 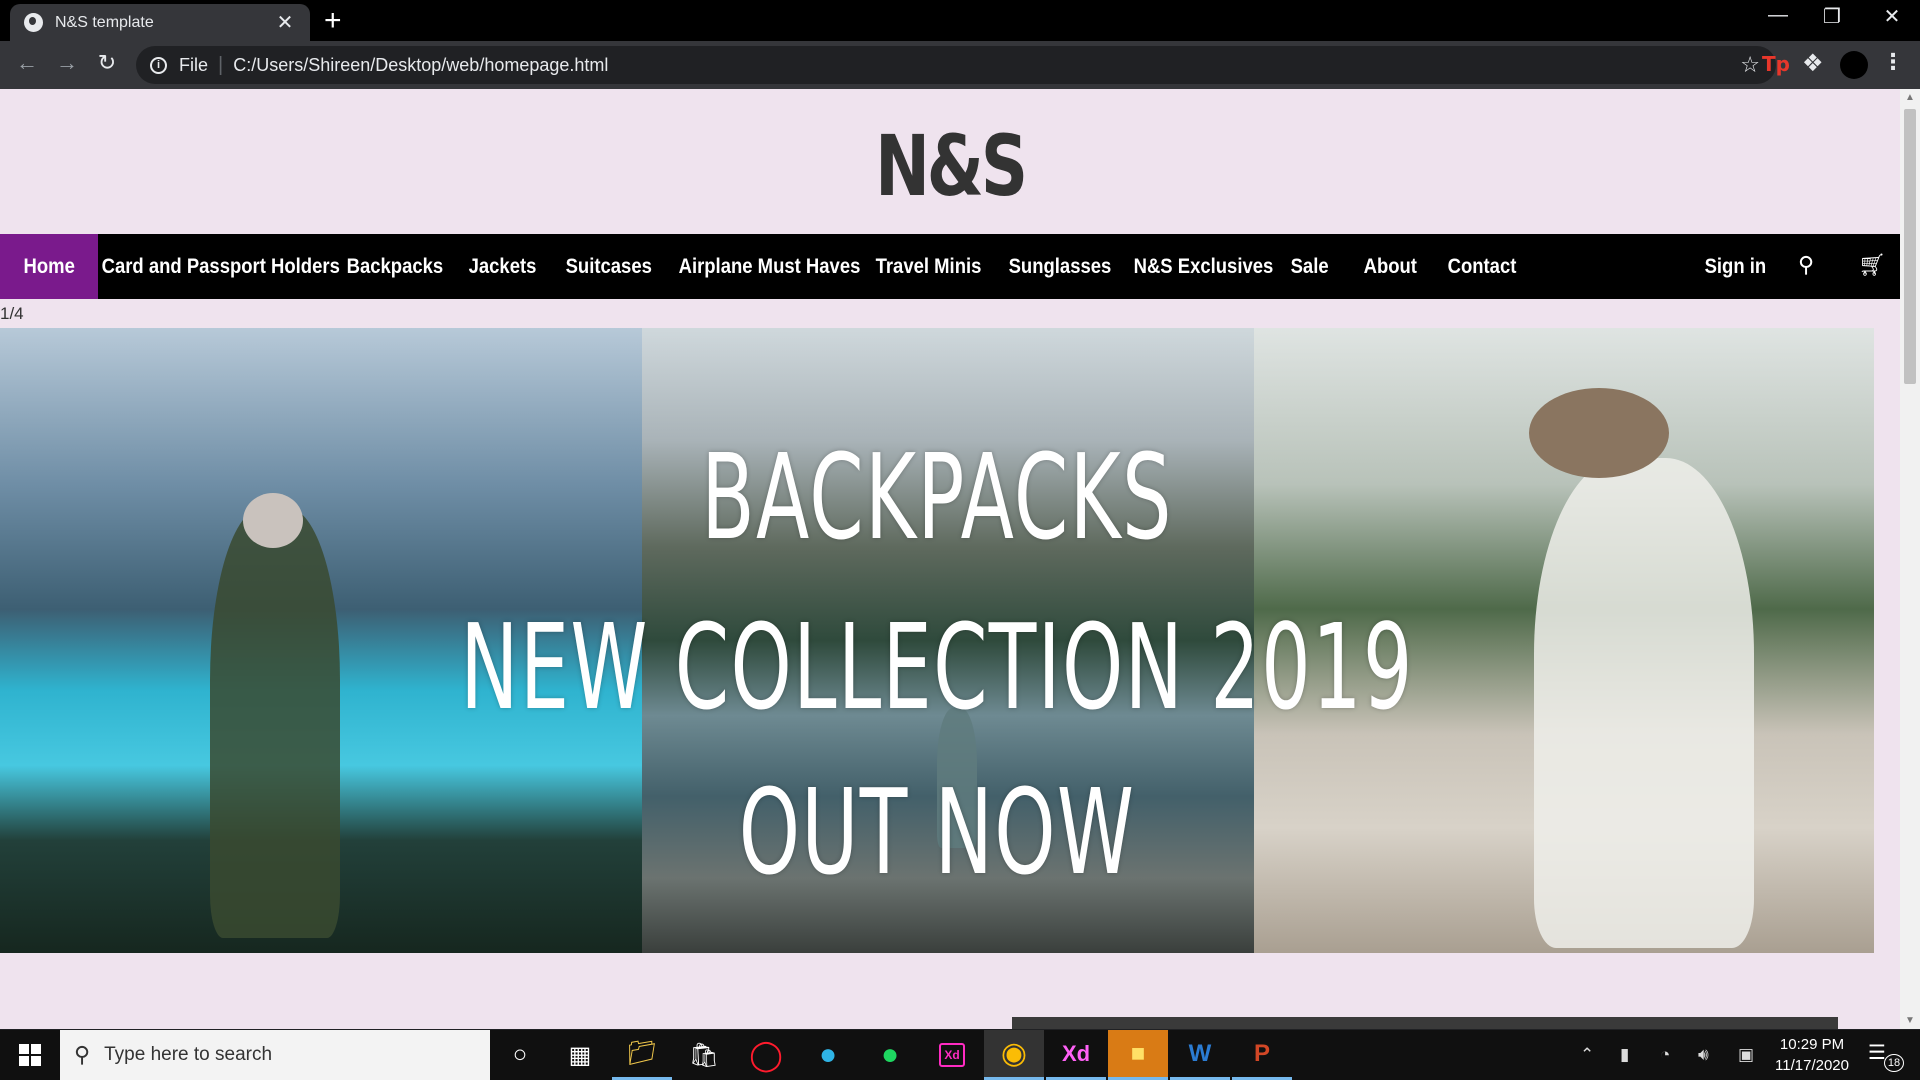 What do you see at coordinates (1644, 703) in the screenshot?
I see `woman-silhouette` at bounding box center [1644, 703].